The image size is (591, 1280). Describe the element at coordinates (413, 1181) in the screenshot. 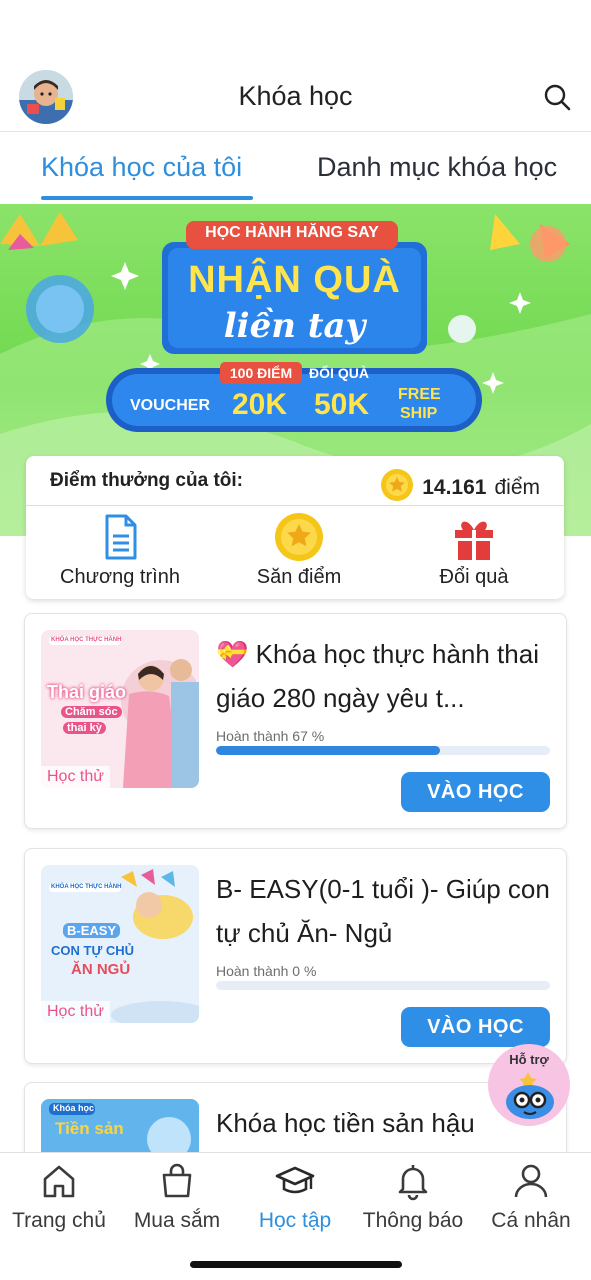

I see `bell-icon` at that location.